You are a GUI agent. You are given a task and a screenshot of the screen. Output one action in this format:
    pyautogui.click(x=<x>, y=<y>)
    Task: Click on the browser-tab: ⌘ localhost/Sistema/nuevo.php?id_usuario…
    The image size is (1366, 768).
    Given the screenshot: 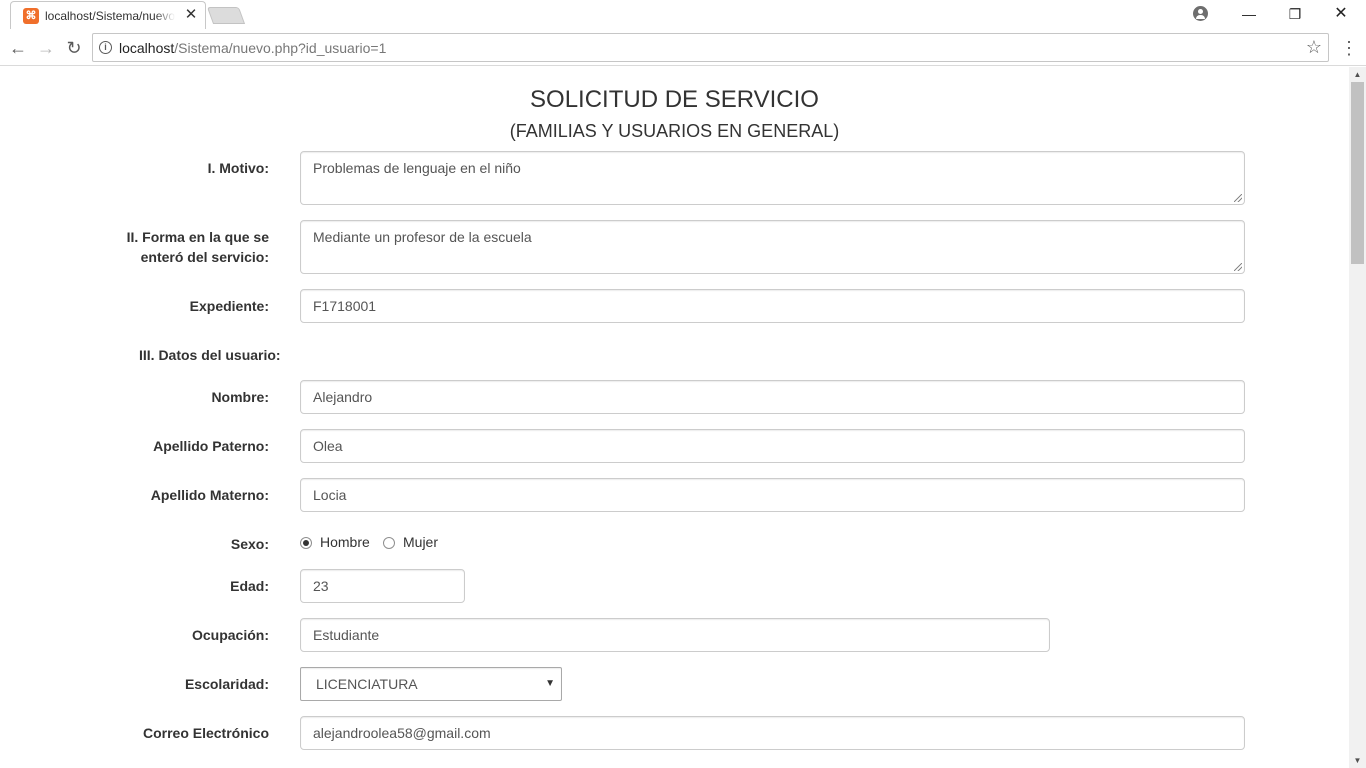 What is the action you would take?
    pyautogui.click(x=108, y=15)
    